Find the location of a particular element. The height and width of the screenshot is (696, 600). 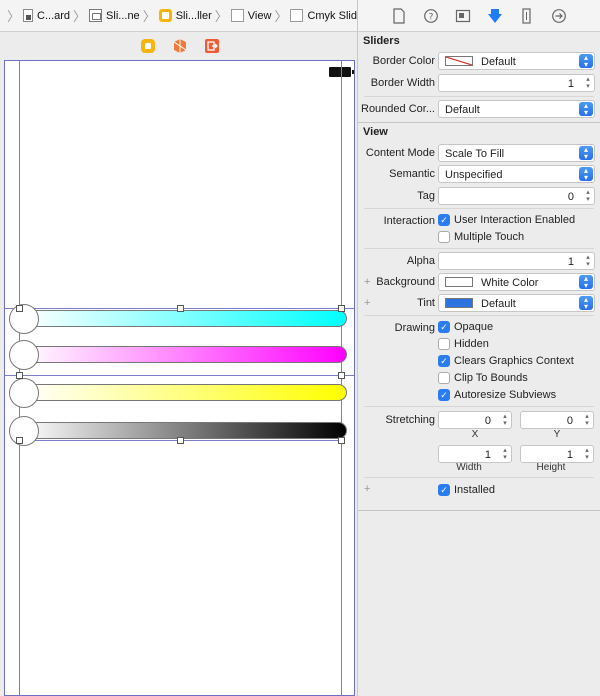

clip-to-bounds-label: Clip To Bounds is located at coordinates (491, 378).